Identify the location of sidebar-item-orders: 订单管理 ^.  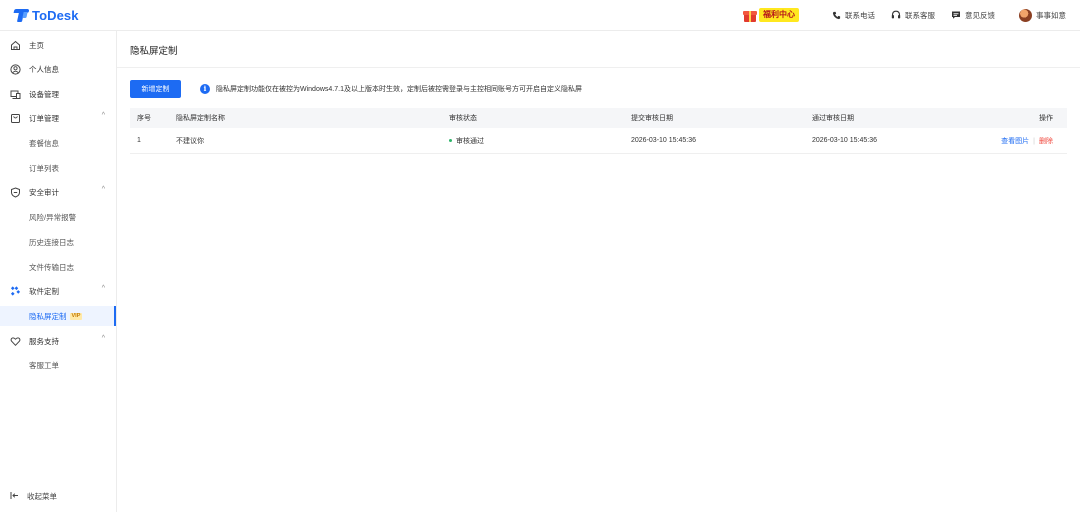
(58, 118).